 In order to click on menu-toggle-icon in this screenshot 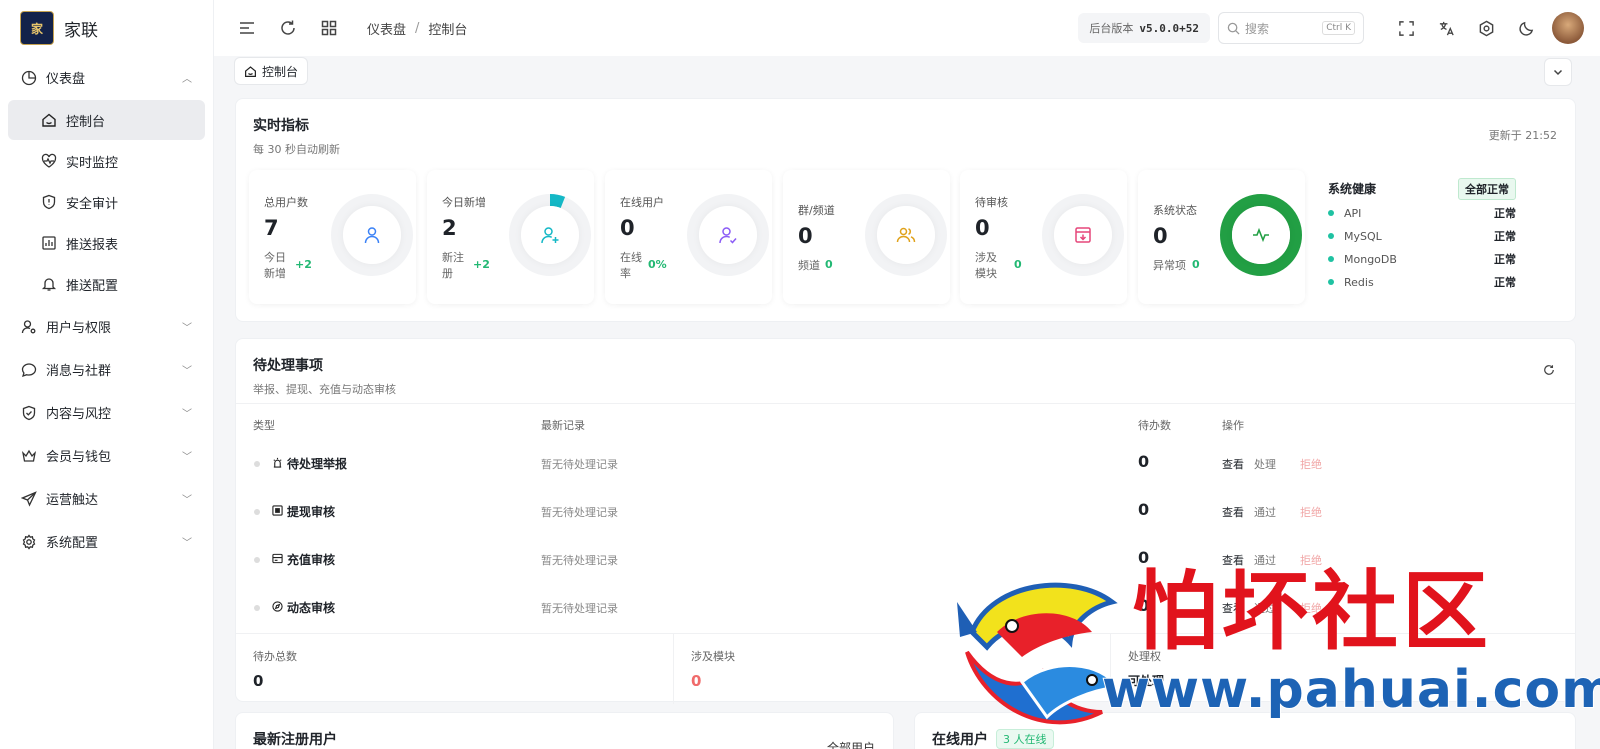, I will do `click(247, 28)`.